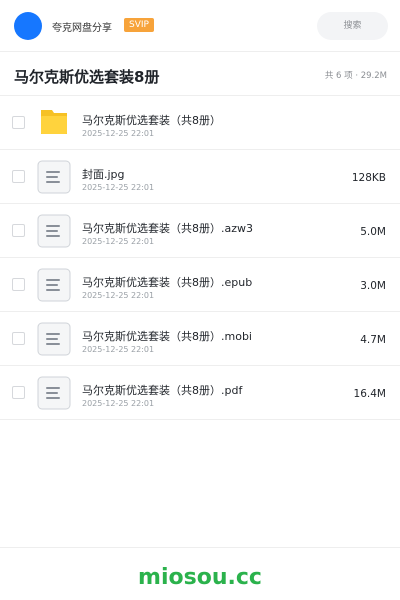 The width and height of the screenshot is (400, 600). What do you see at coordinates (162, 390) in the screenshot?
I see `file-name: 马尔克斯优选套装（共8册）.pdf` at bounding box center [162, 390].